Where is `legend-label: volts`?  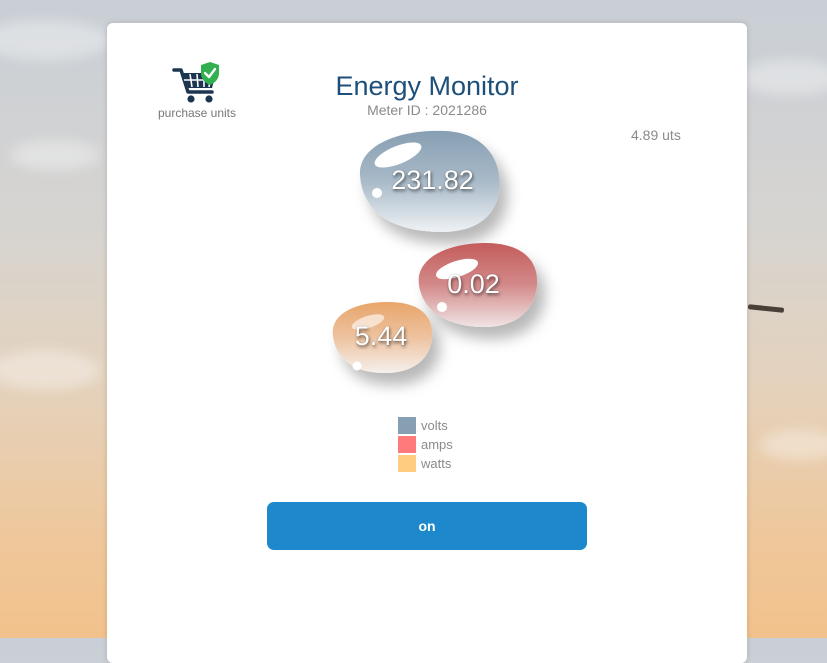
legend-label: volts is located at coordinates (434, 425).